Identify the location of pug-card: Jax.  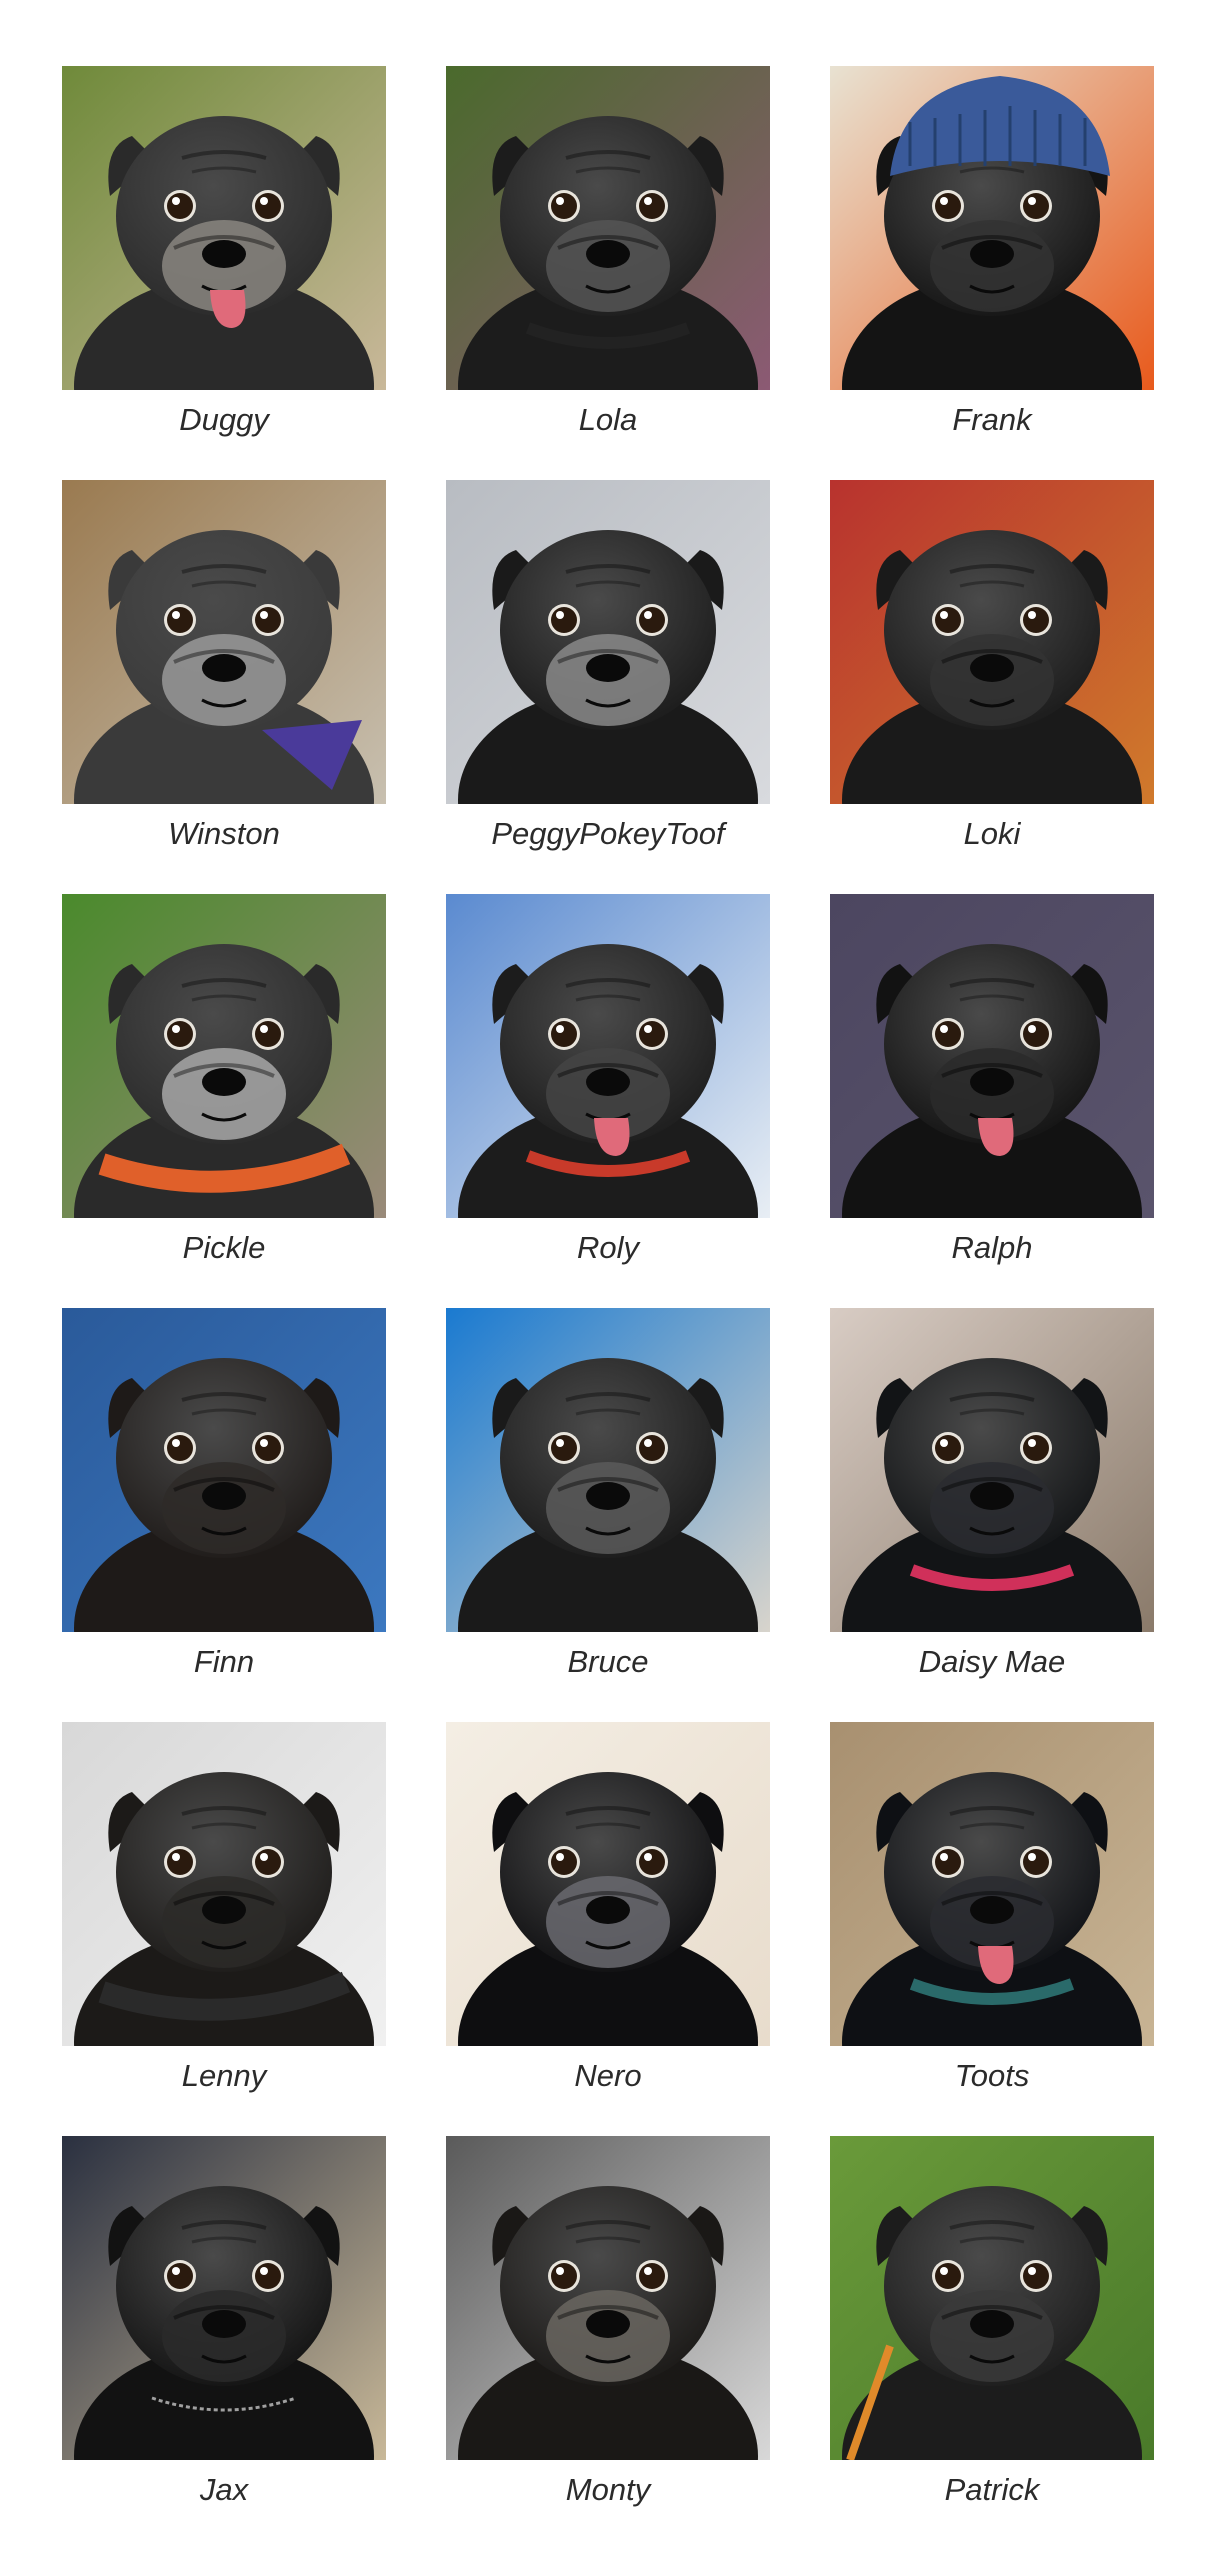
(224, 2343).